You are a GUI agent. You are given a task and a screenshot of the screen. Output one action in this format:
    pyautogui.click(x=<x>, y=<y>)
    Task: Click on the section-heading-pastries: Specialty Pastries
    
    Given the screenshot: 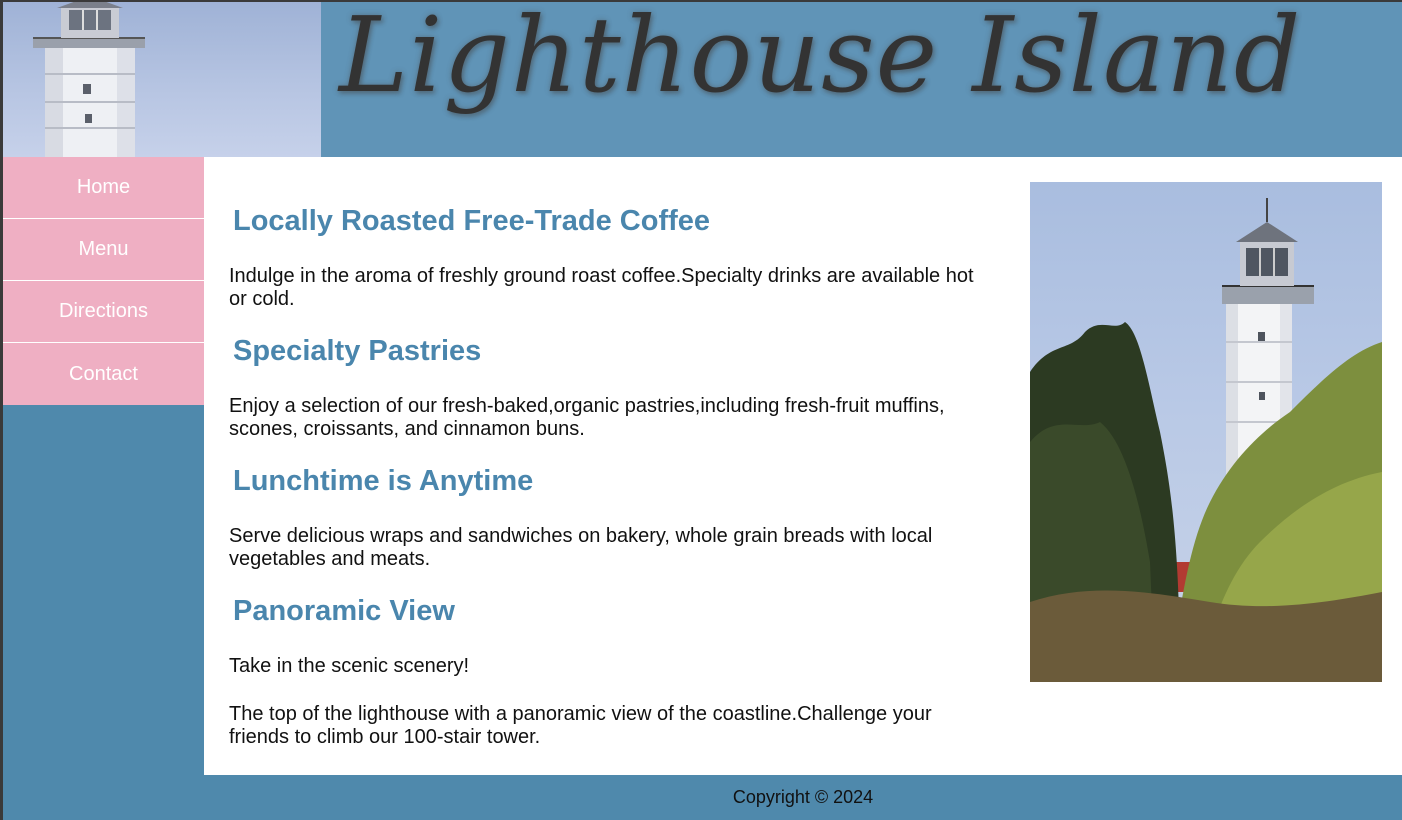 What is the action you would take?
    pyautogui.click(x=357, y=351)
    